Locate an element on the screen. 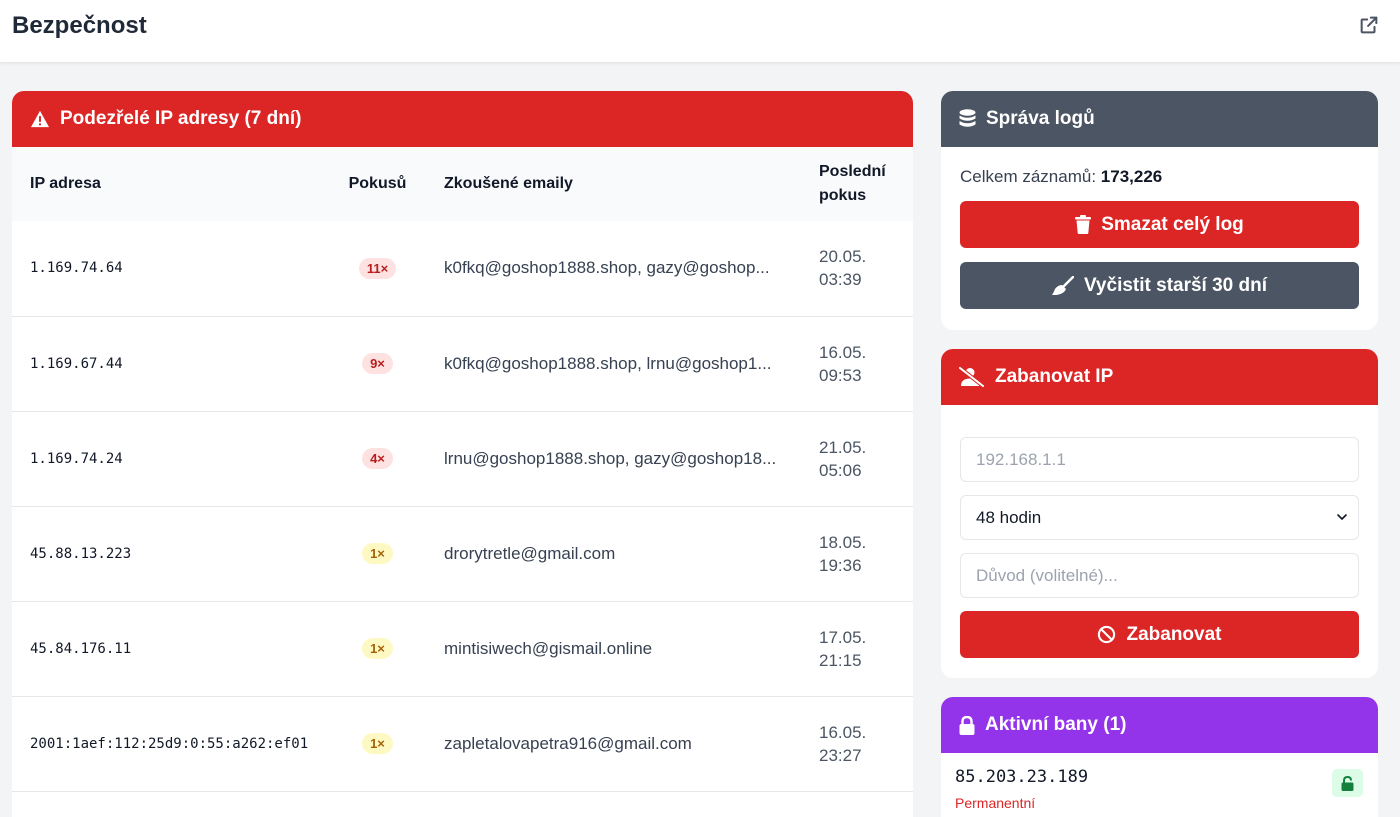 Image resolution: width=1400 pixels, height=817 pixels. list-item: 85.203.23.189 Permanentní is located at coordinates (1159, 785).